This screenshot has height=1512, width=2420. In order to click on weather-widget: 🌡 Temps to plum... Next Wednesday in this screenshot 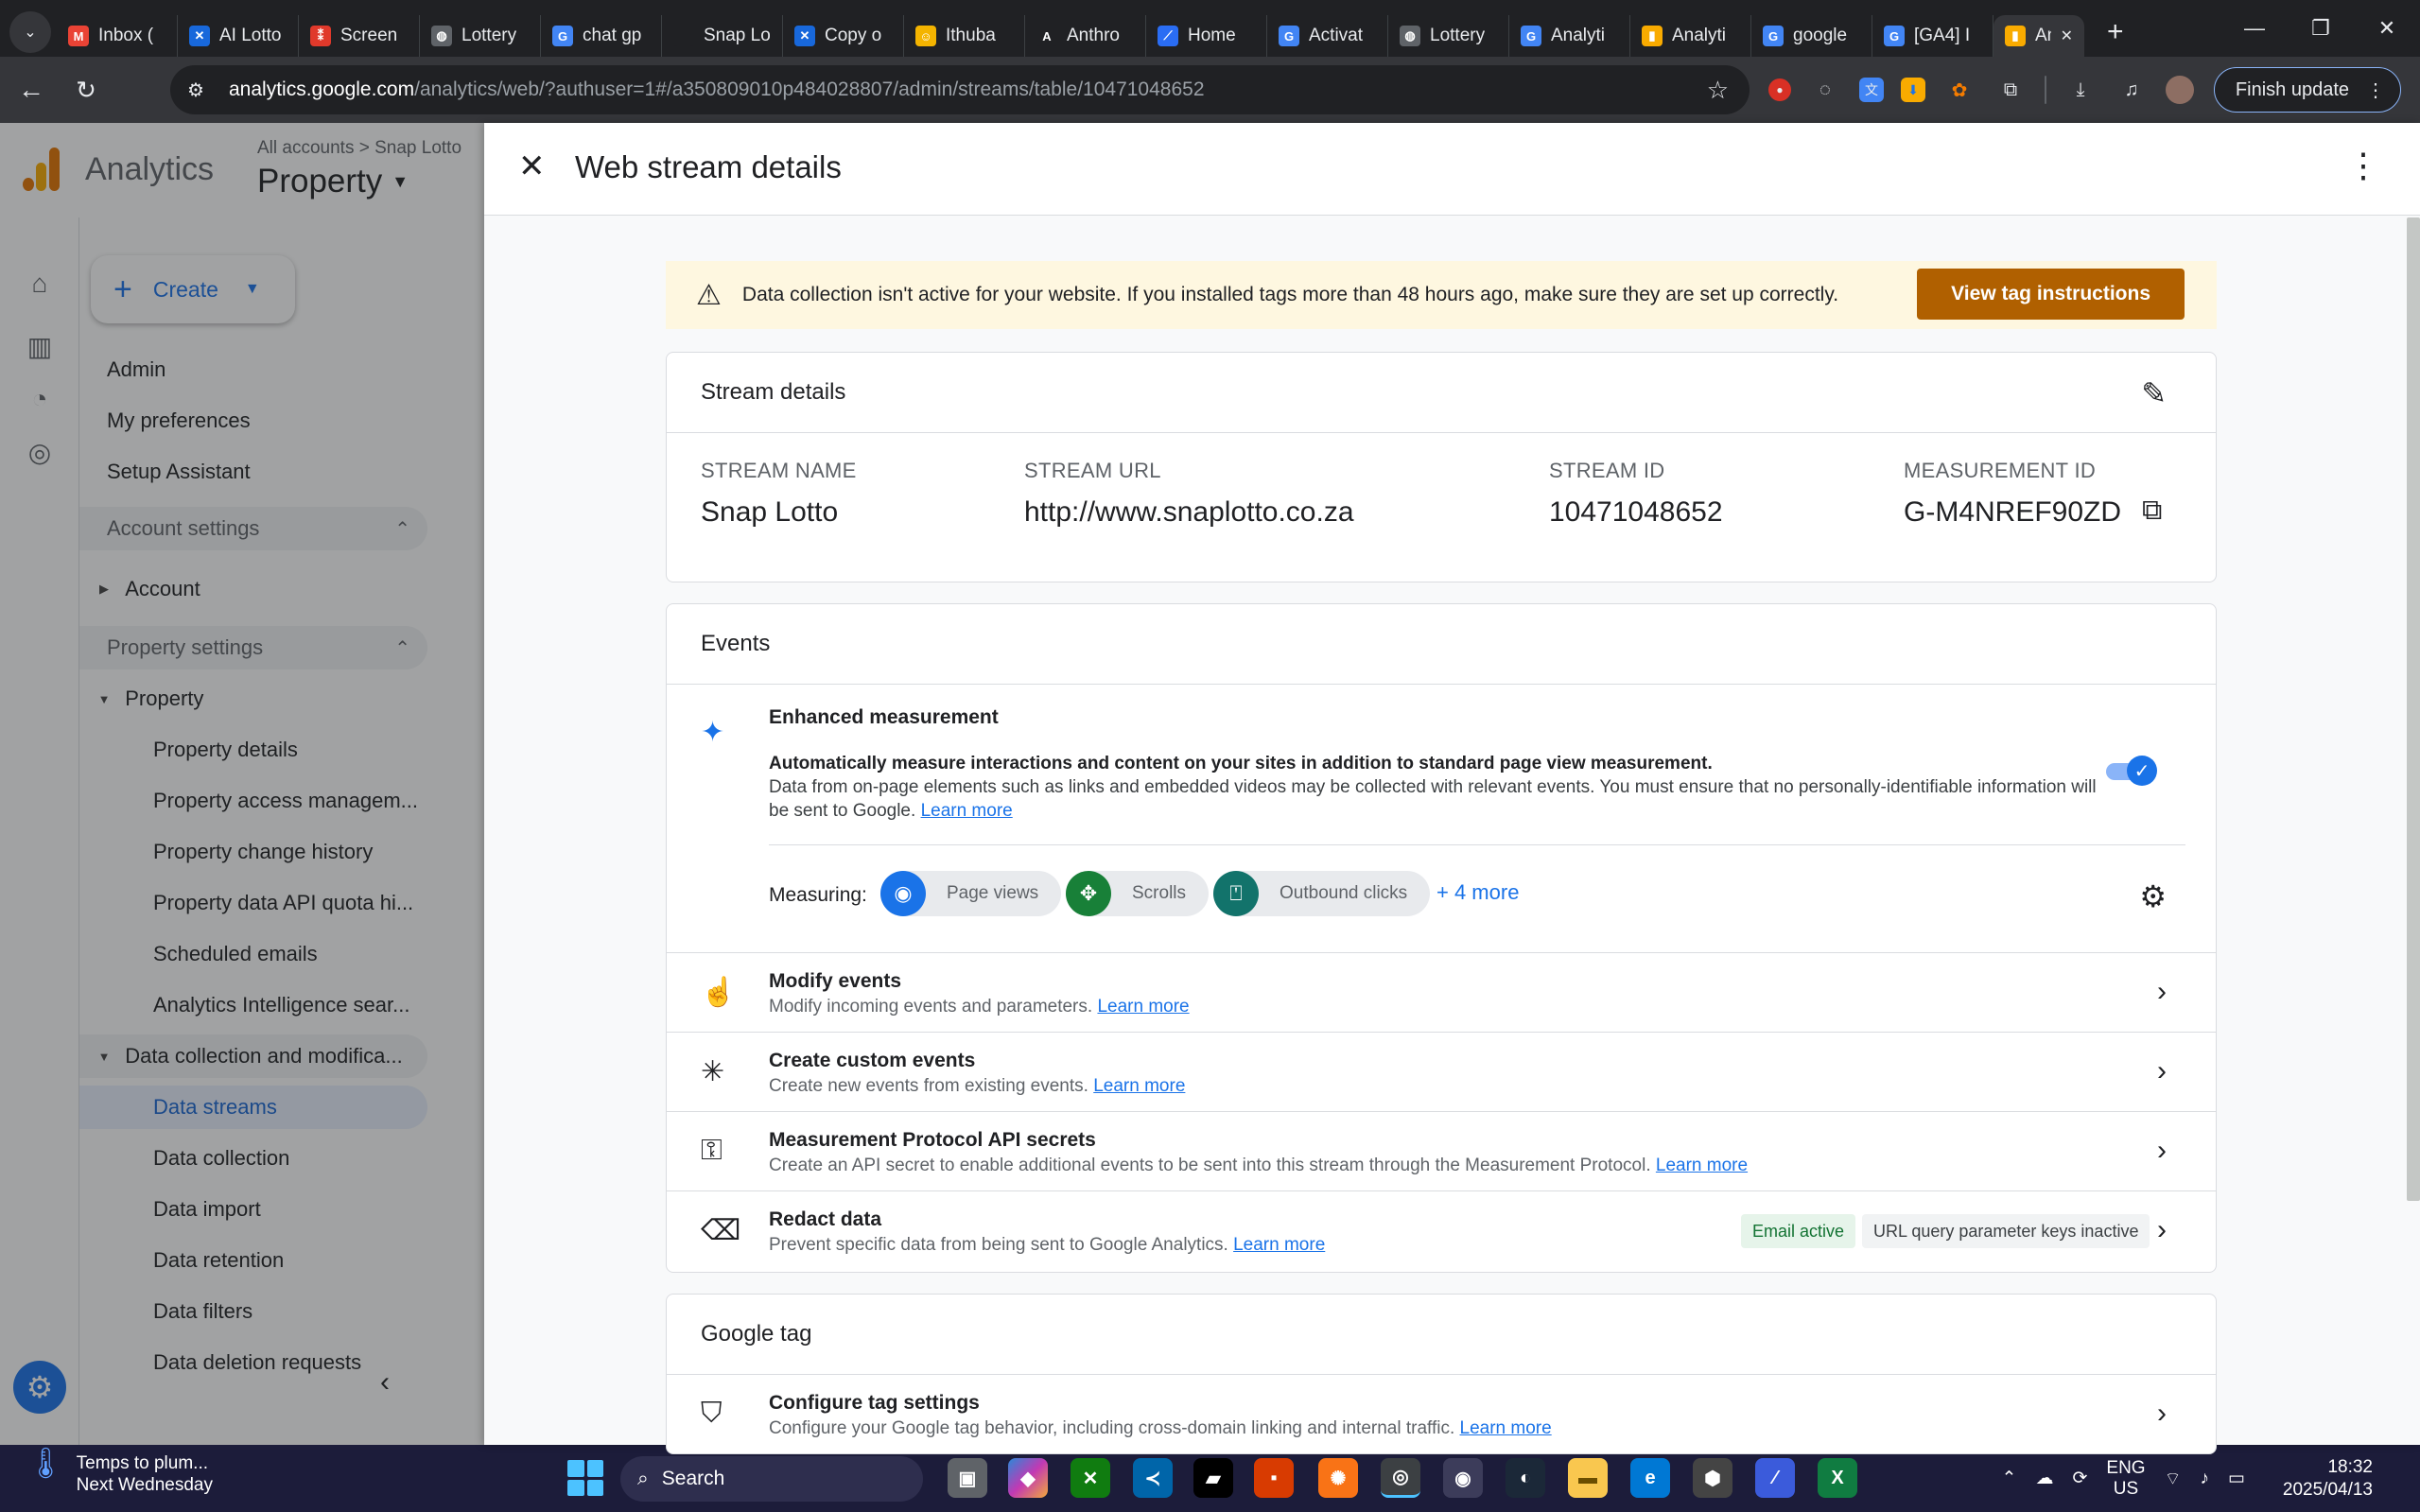, I will do `click(120, 1472)`.